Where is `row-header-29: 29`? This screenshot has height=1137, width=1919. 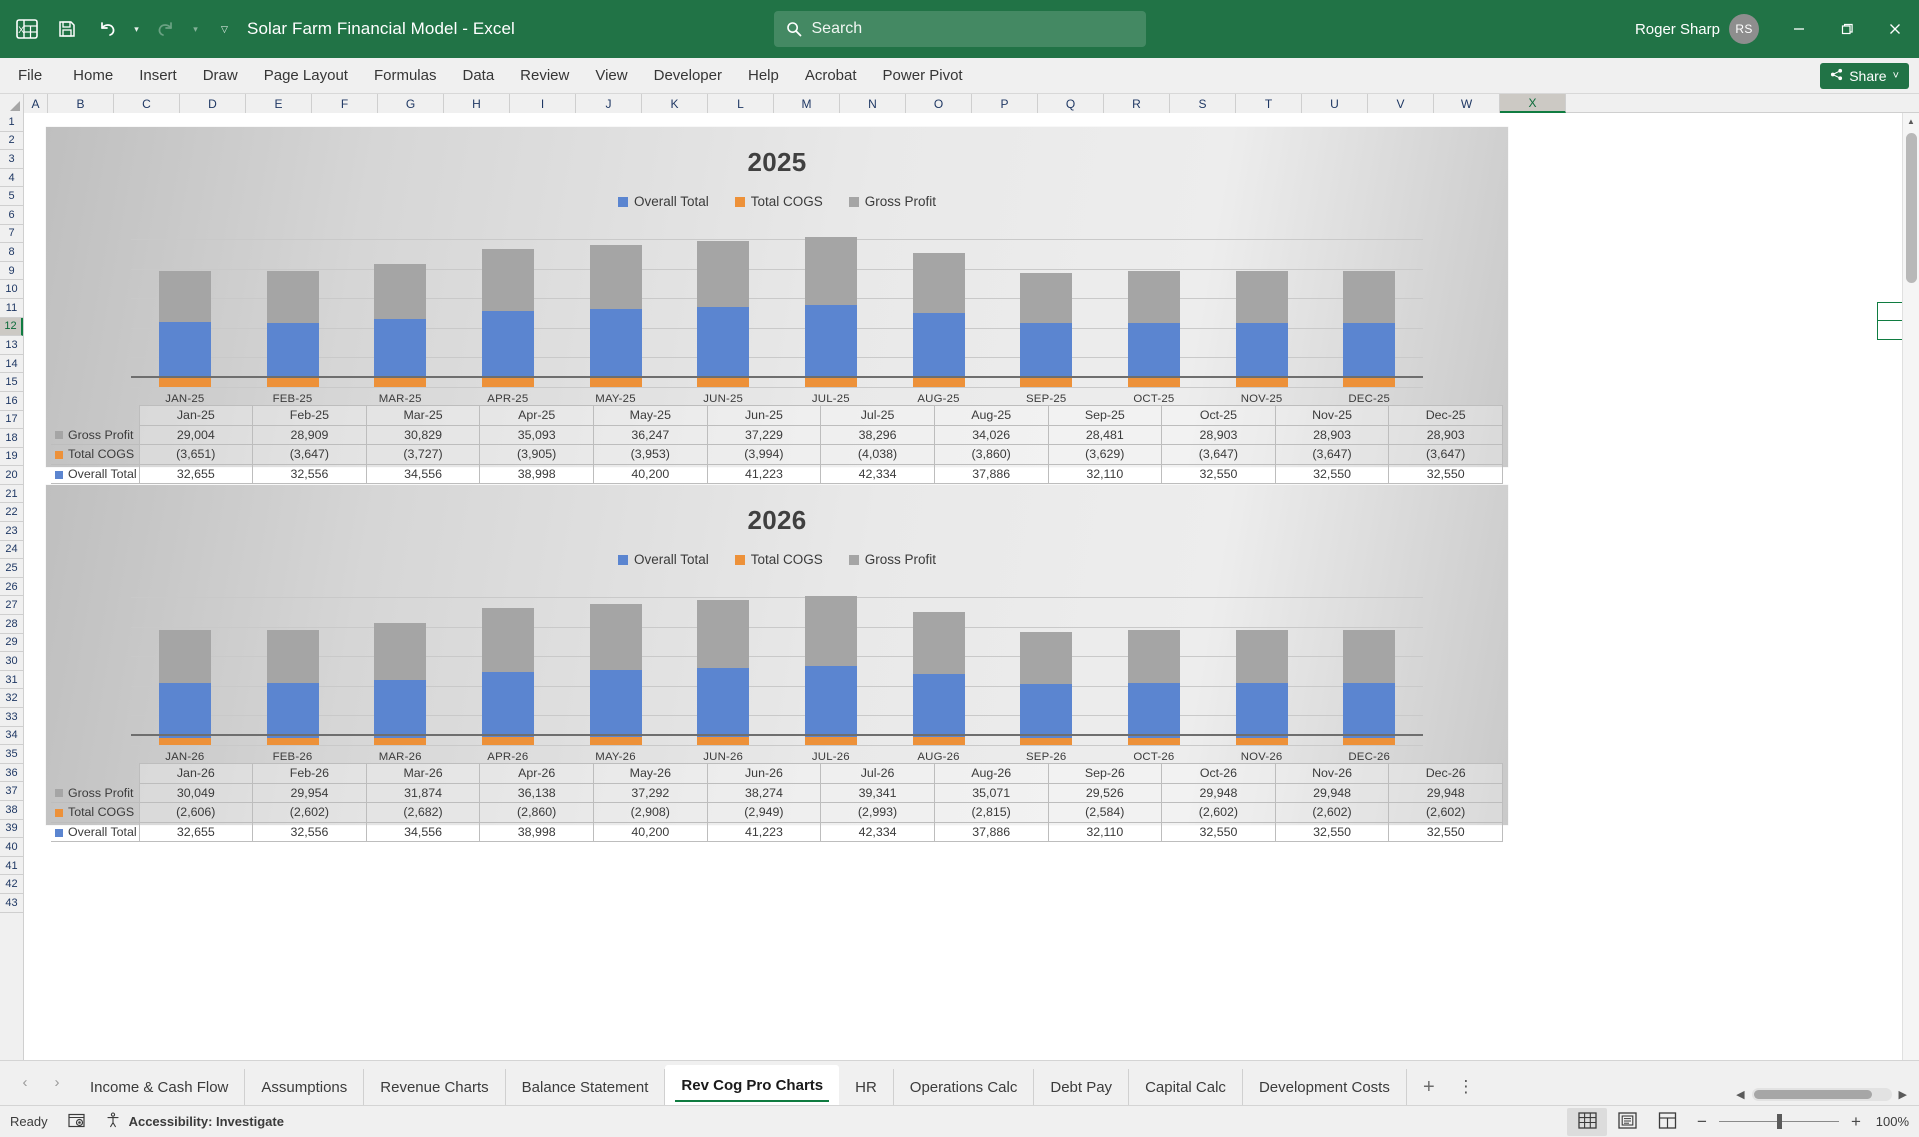
row-header-29: 29 is located at coordinates (11, 643).